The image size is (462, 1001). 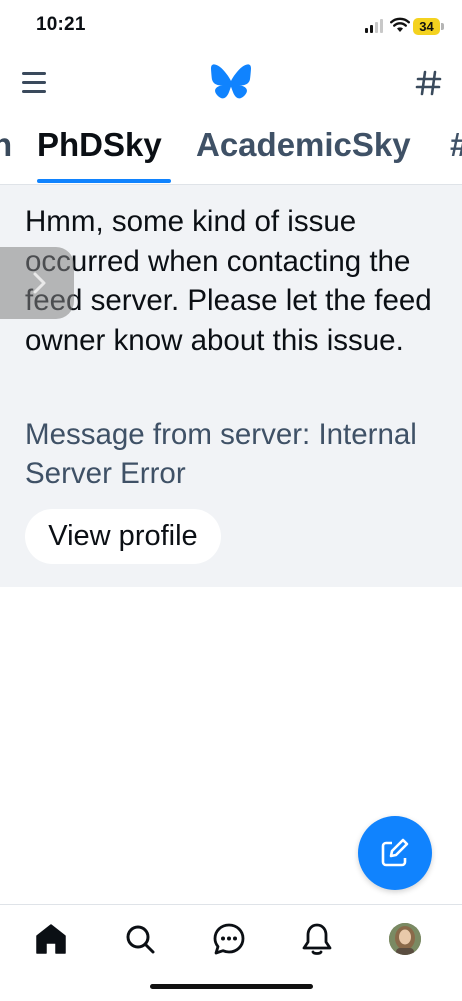 I want to click on nav-home, so click(x=51, y=939).